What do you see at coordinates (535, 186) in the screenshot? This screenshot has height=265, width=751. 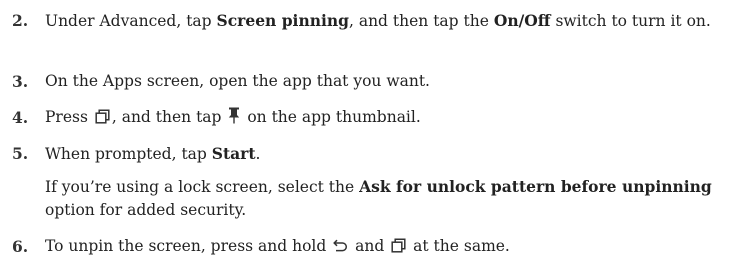 I see `unlock-pattern-term: Ask for unlock pattern before unpinning` at bounding box center [535, 186].